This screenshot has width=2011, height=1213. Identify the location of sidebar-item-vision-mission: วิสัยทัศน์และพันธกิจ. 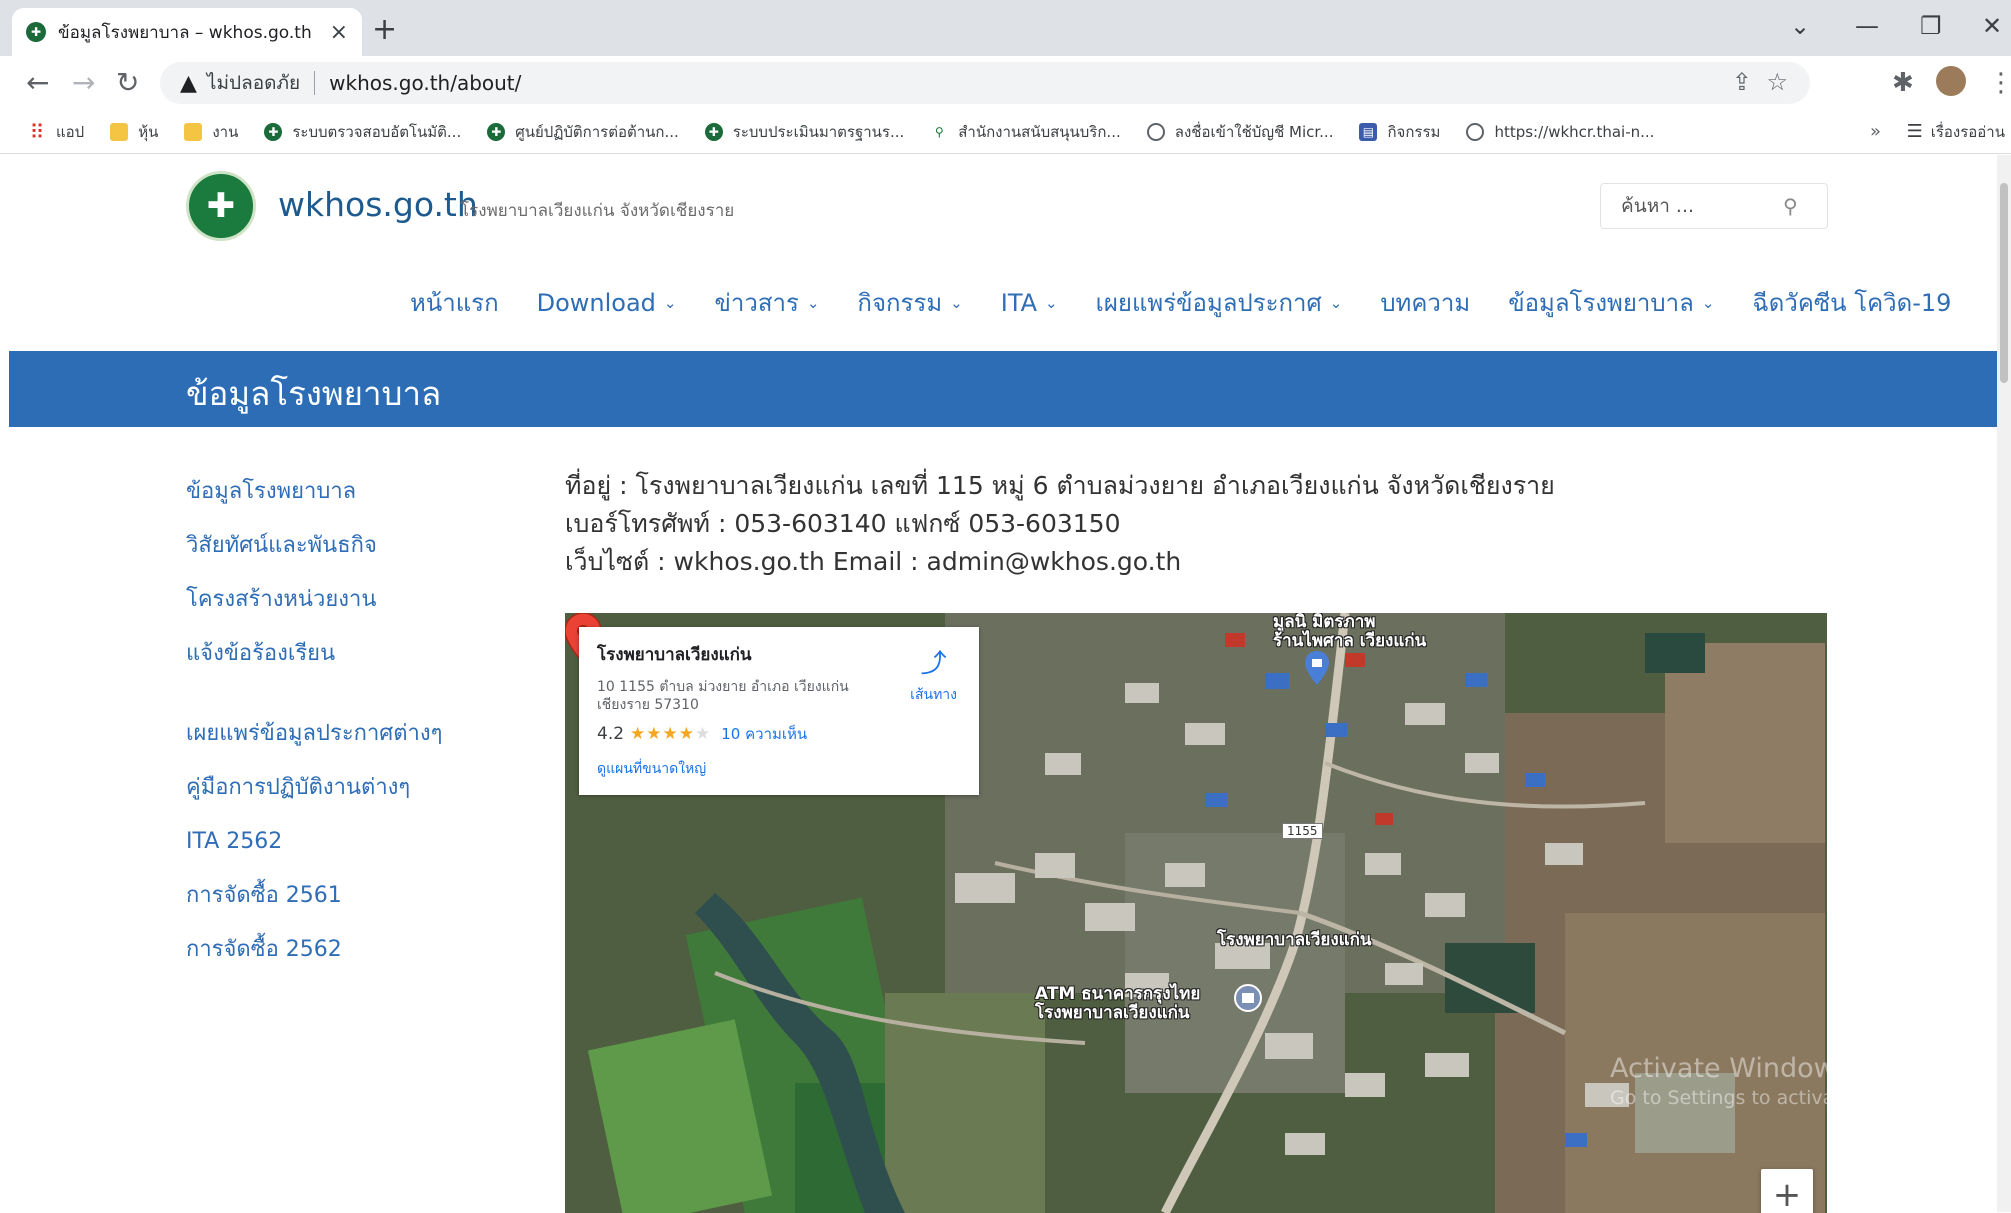
(314, 546).